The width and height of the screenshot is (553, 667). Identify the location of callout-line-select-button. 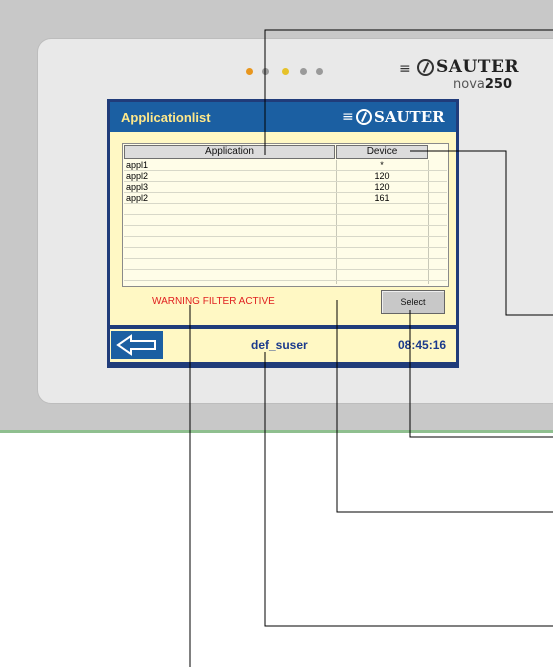
(481, 374).